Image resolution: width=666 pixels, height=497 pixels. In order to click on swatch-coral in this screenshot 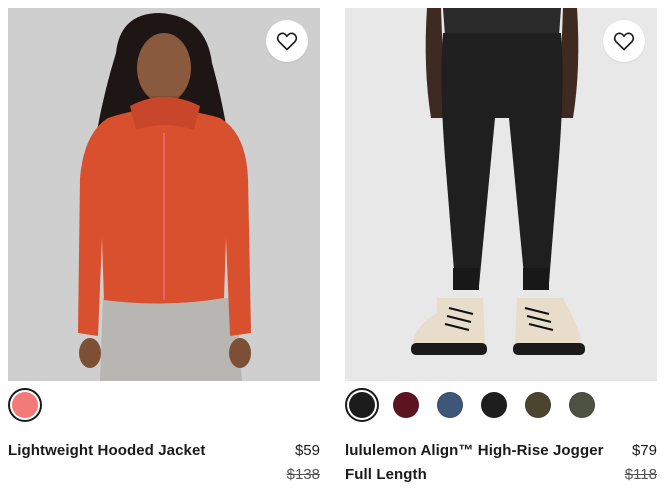, I will do `click(25, 405)`.